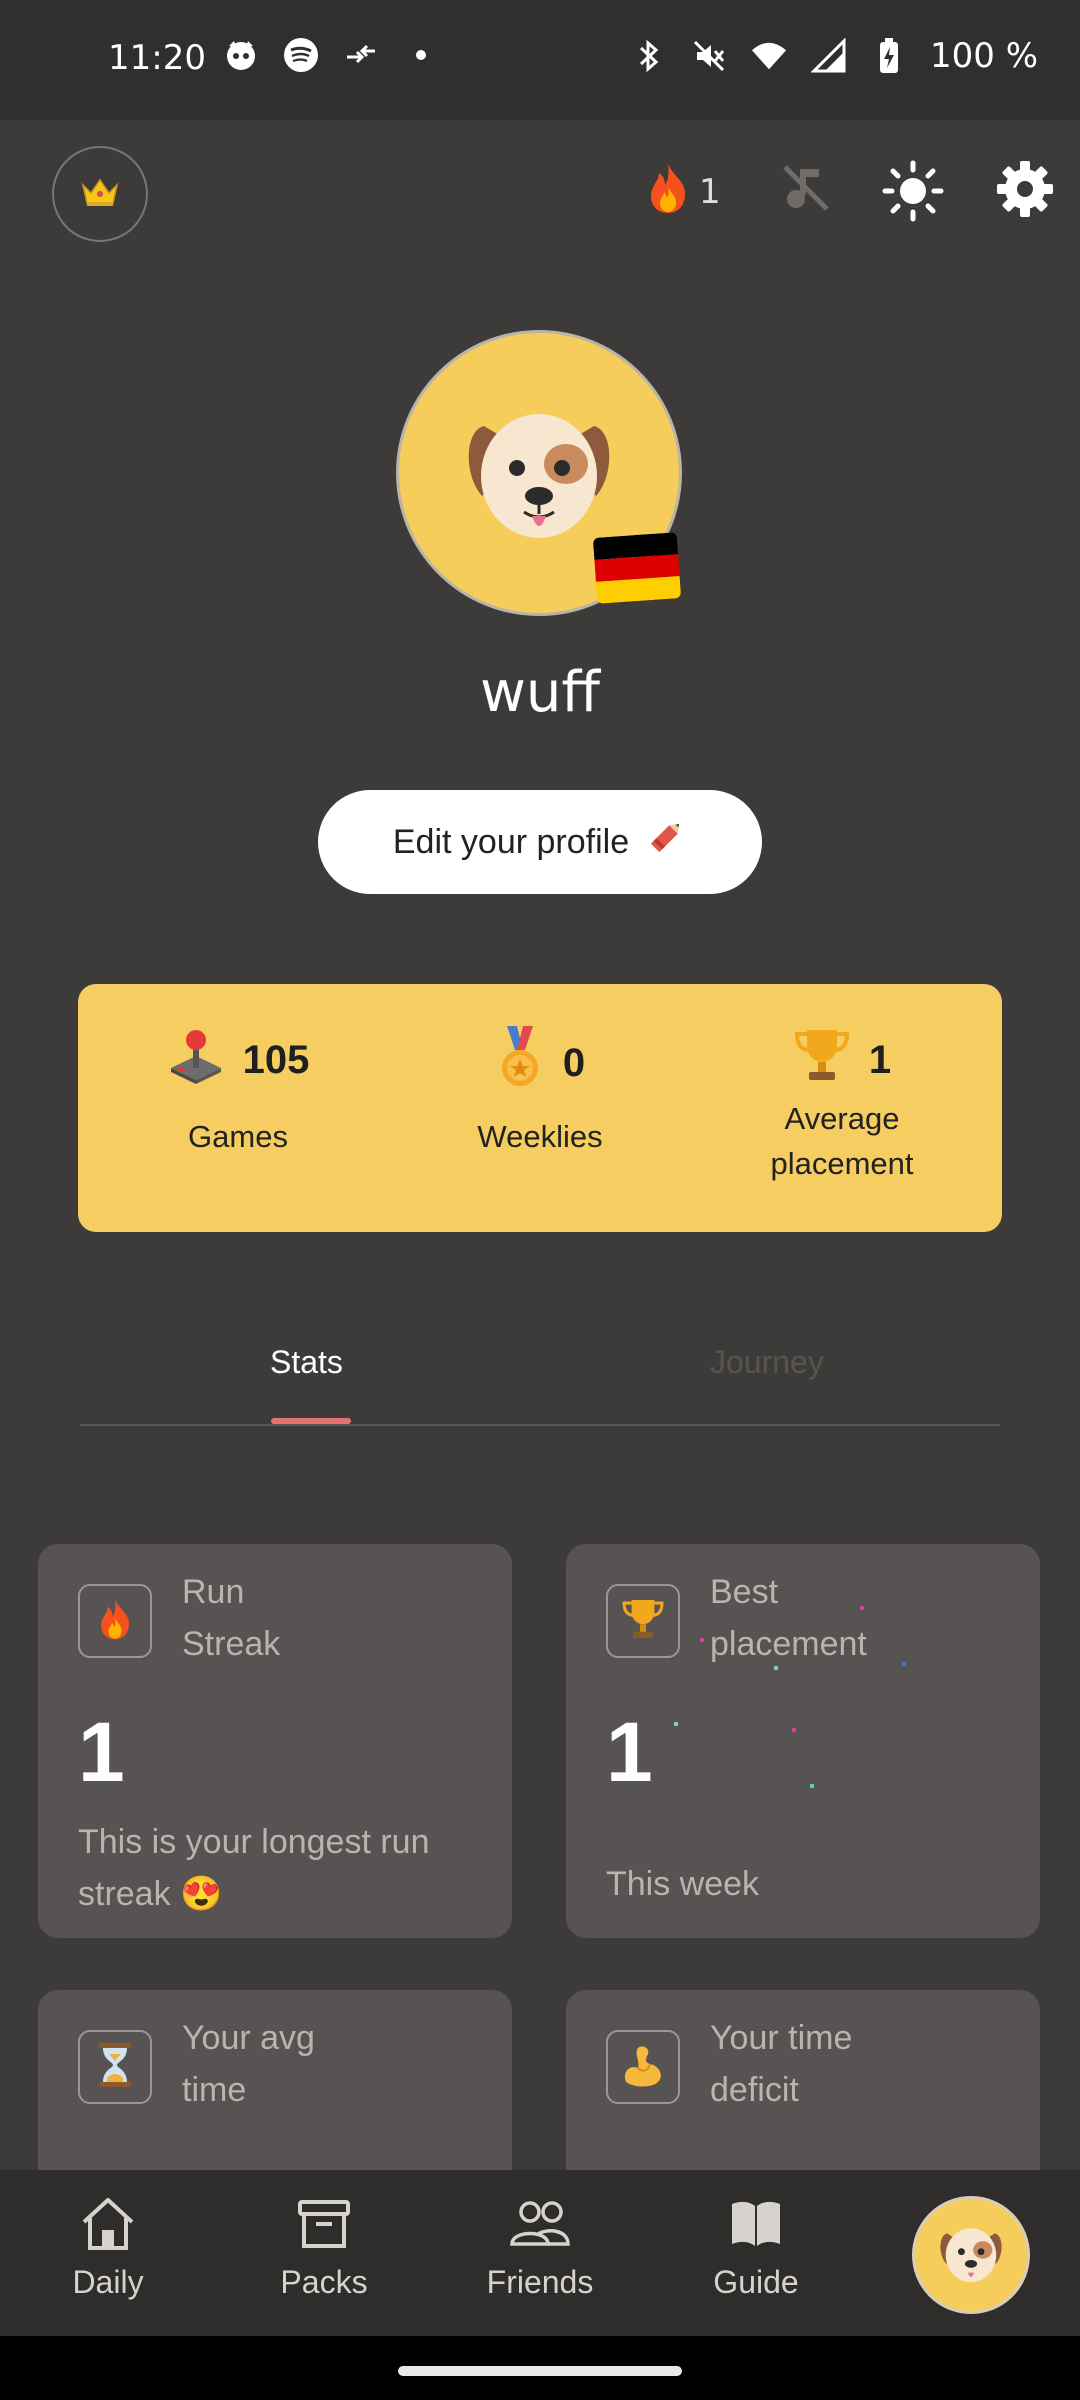 The height and width of the screenshot is (2400, 1080). I want to click on vibrate-off-icon, so click(709, 56).